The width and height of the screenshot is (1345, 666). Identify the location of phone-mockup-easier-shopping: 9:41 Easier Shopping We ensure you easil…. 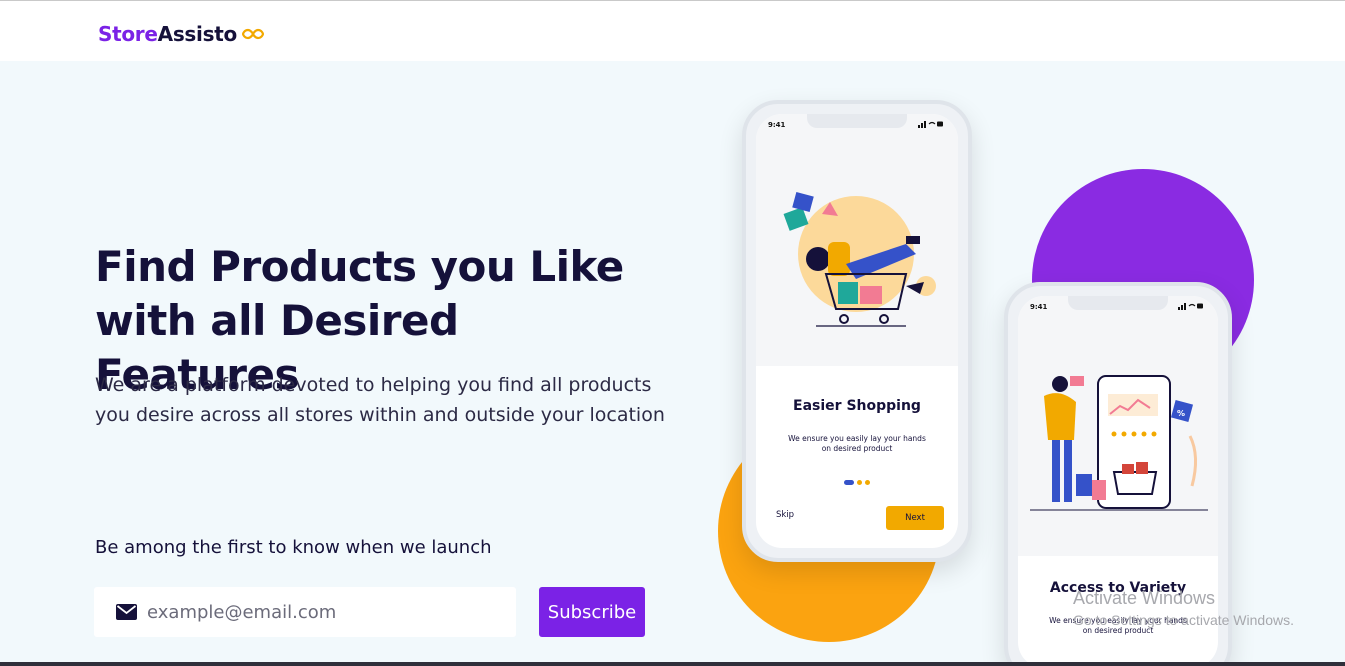
(857, 331).